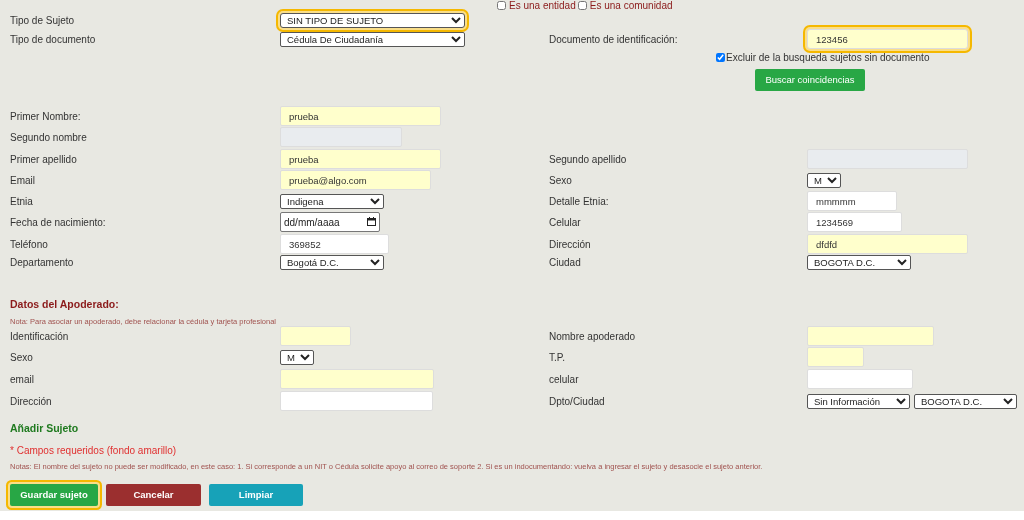 This screenshot has width=1024, height=520. What do you see at coordinates (29, 244) in the screenshot?
I see `field-label: Teléfono` at bounding box center [29, 244].